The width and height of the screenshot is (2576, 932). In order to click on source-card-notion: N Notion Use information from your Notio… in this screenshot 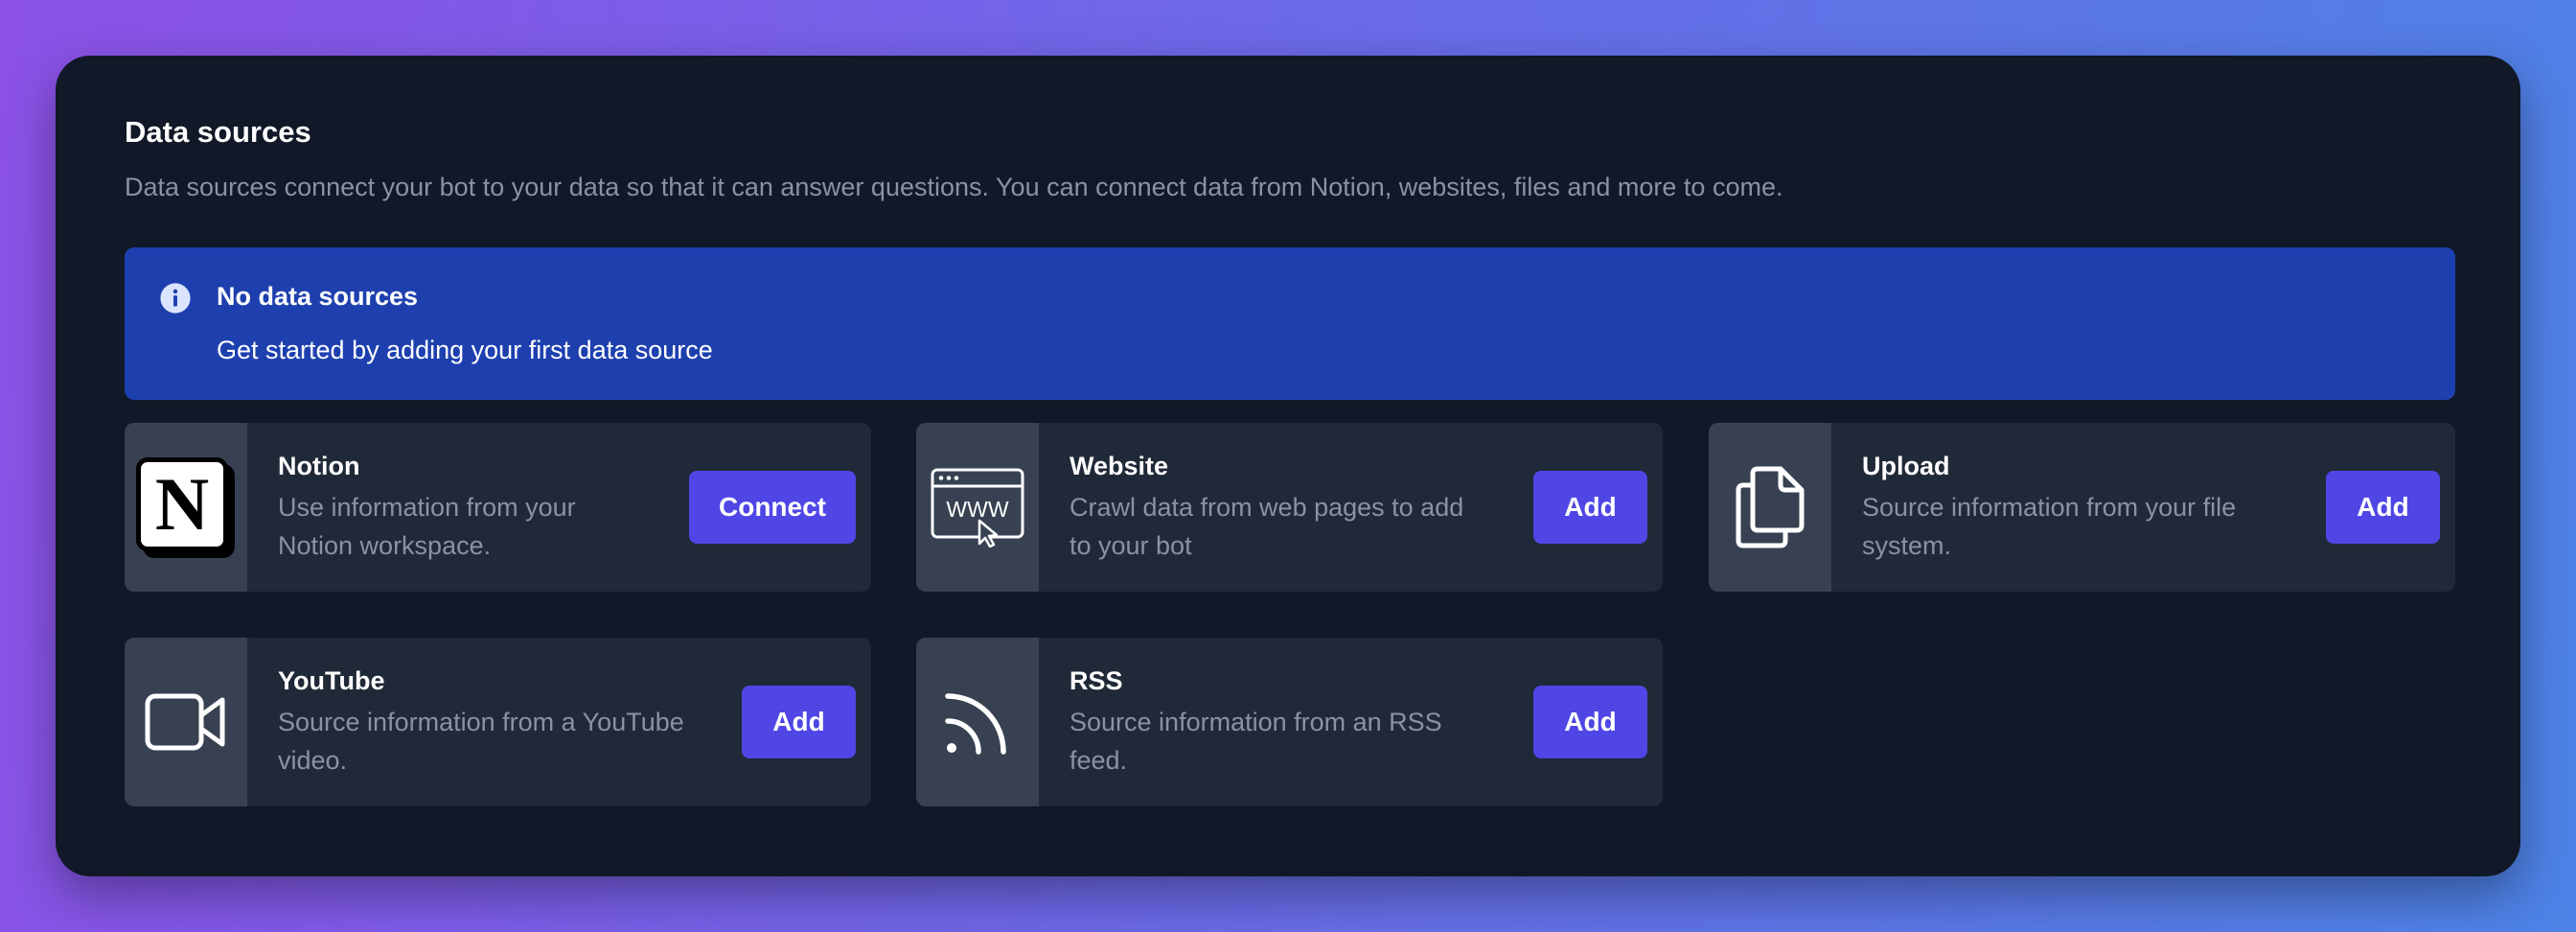, I will do `click(498, 507)`.